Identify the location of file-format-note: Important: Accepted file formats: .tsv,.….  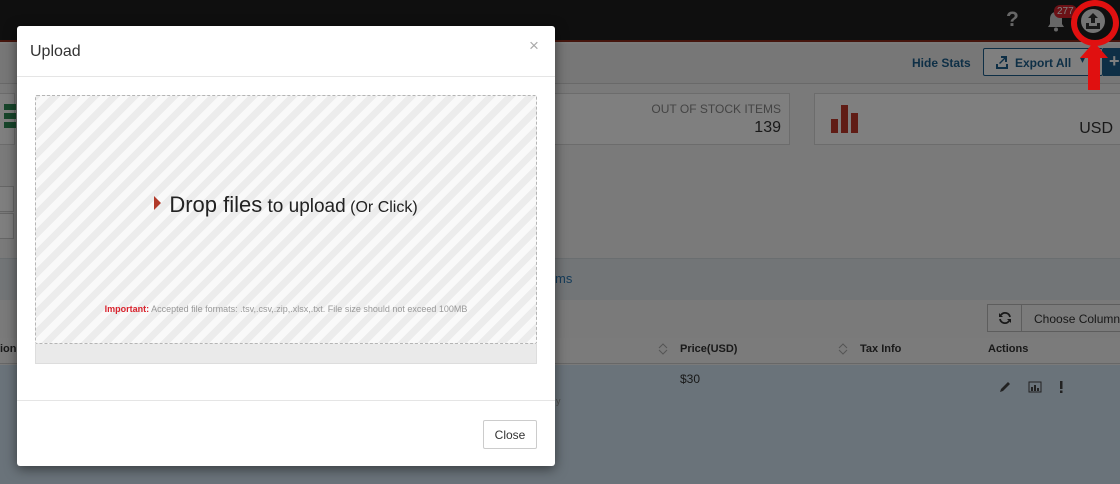
(286, 309).